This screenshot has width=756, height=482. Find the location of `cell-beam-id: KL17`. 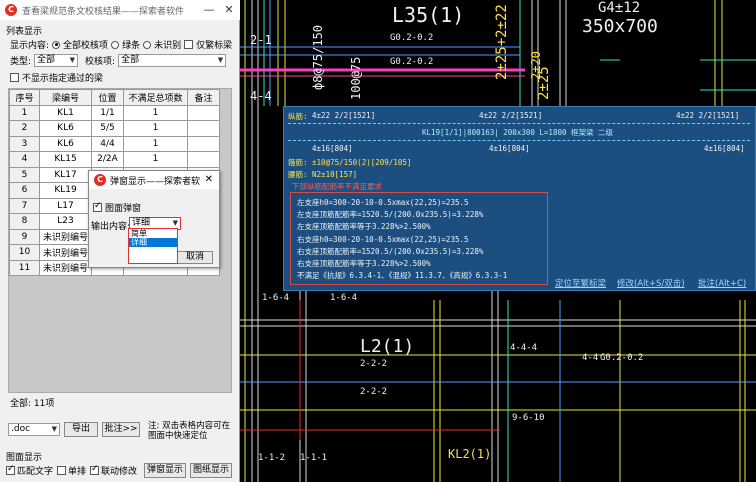

cell-beam-id: KL17 is located at coordinates (65, 174).